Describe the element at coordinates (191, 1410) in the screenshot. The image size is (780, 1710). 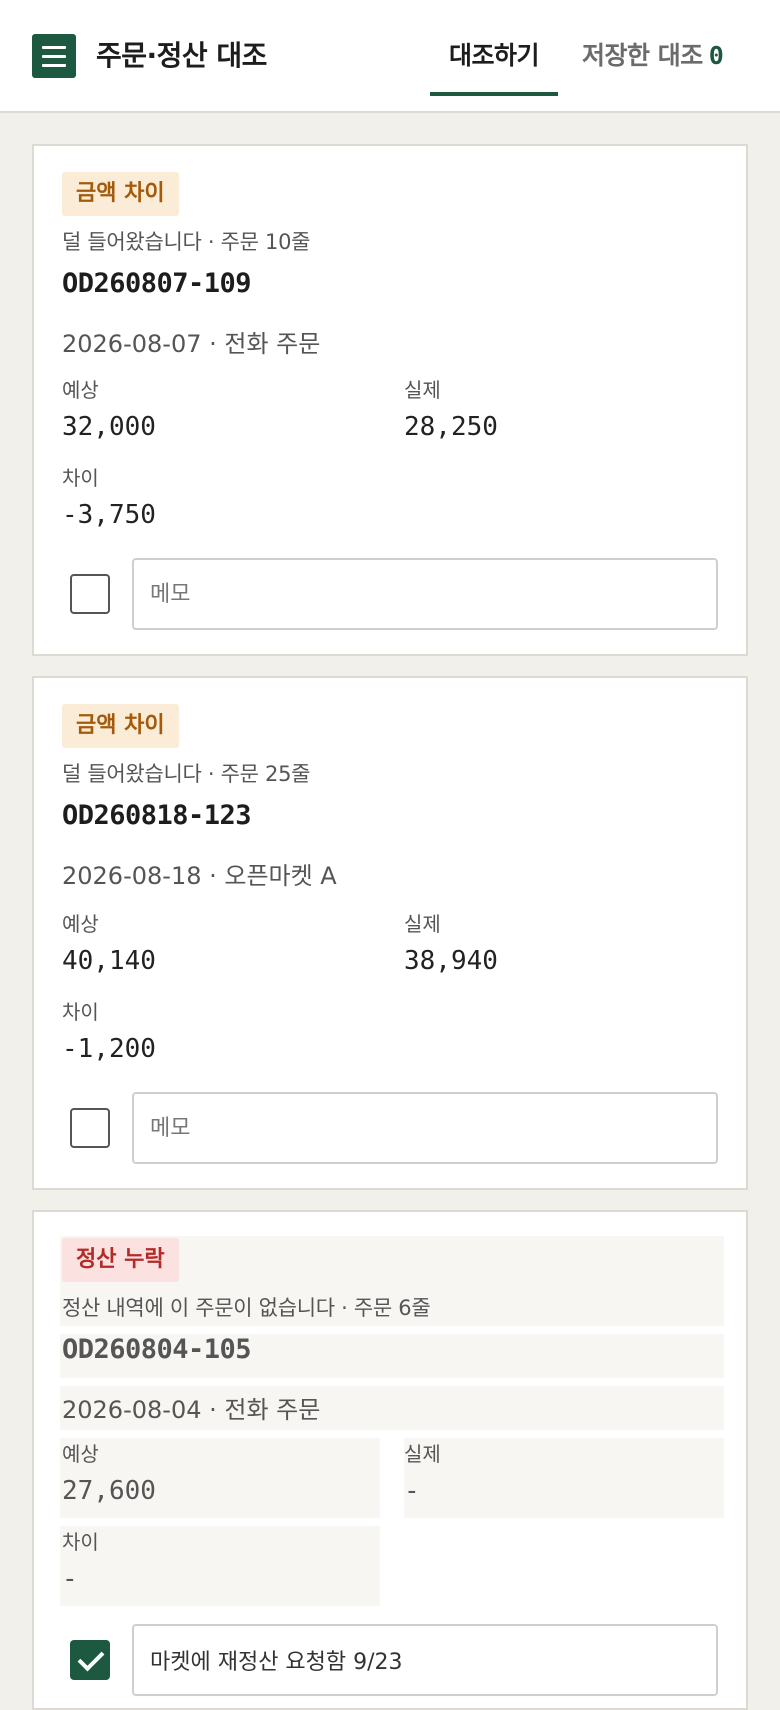
I see `order-meta: 2026-08-04 · 전화 주문` at that location.